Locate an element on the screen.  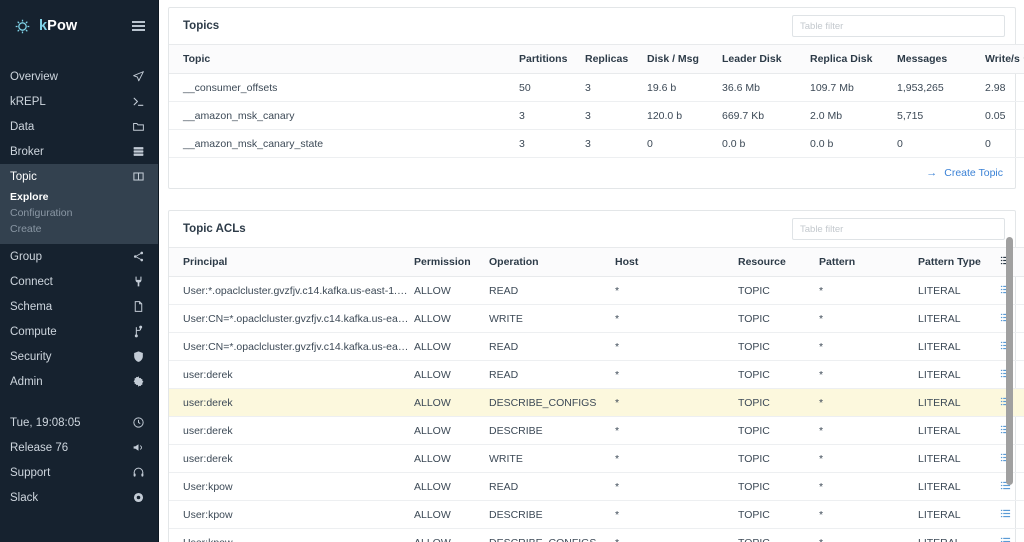
sidebar-item-broker: Broker is located at coordinates (79, 151).